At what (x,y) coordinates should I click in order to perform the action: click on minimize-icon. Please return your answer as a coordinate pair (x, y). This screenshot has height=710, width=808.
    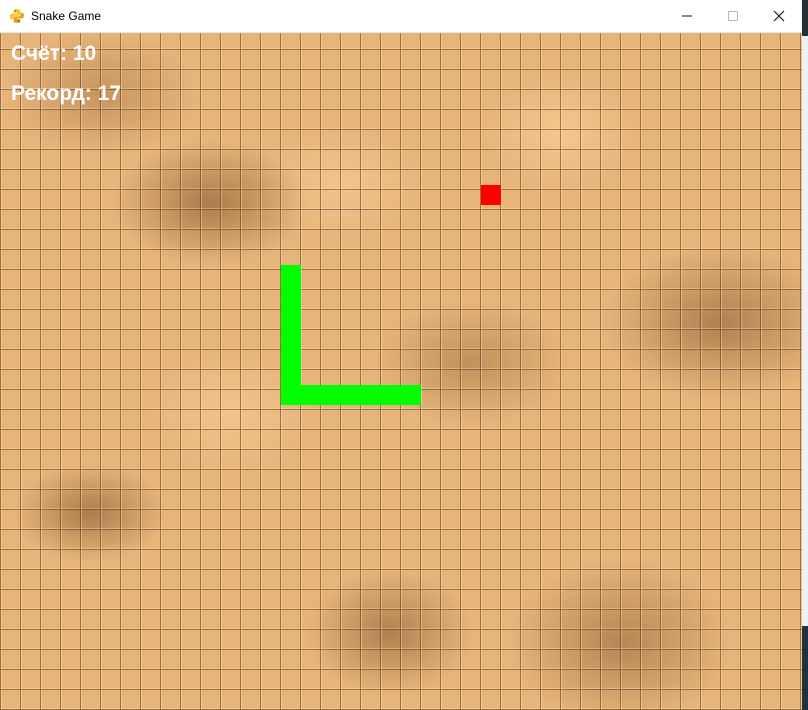
    Looking at the image, I should click on (687, 16).